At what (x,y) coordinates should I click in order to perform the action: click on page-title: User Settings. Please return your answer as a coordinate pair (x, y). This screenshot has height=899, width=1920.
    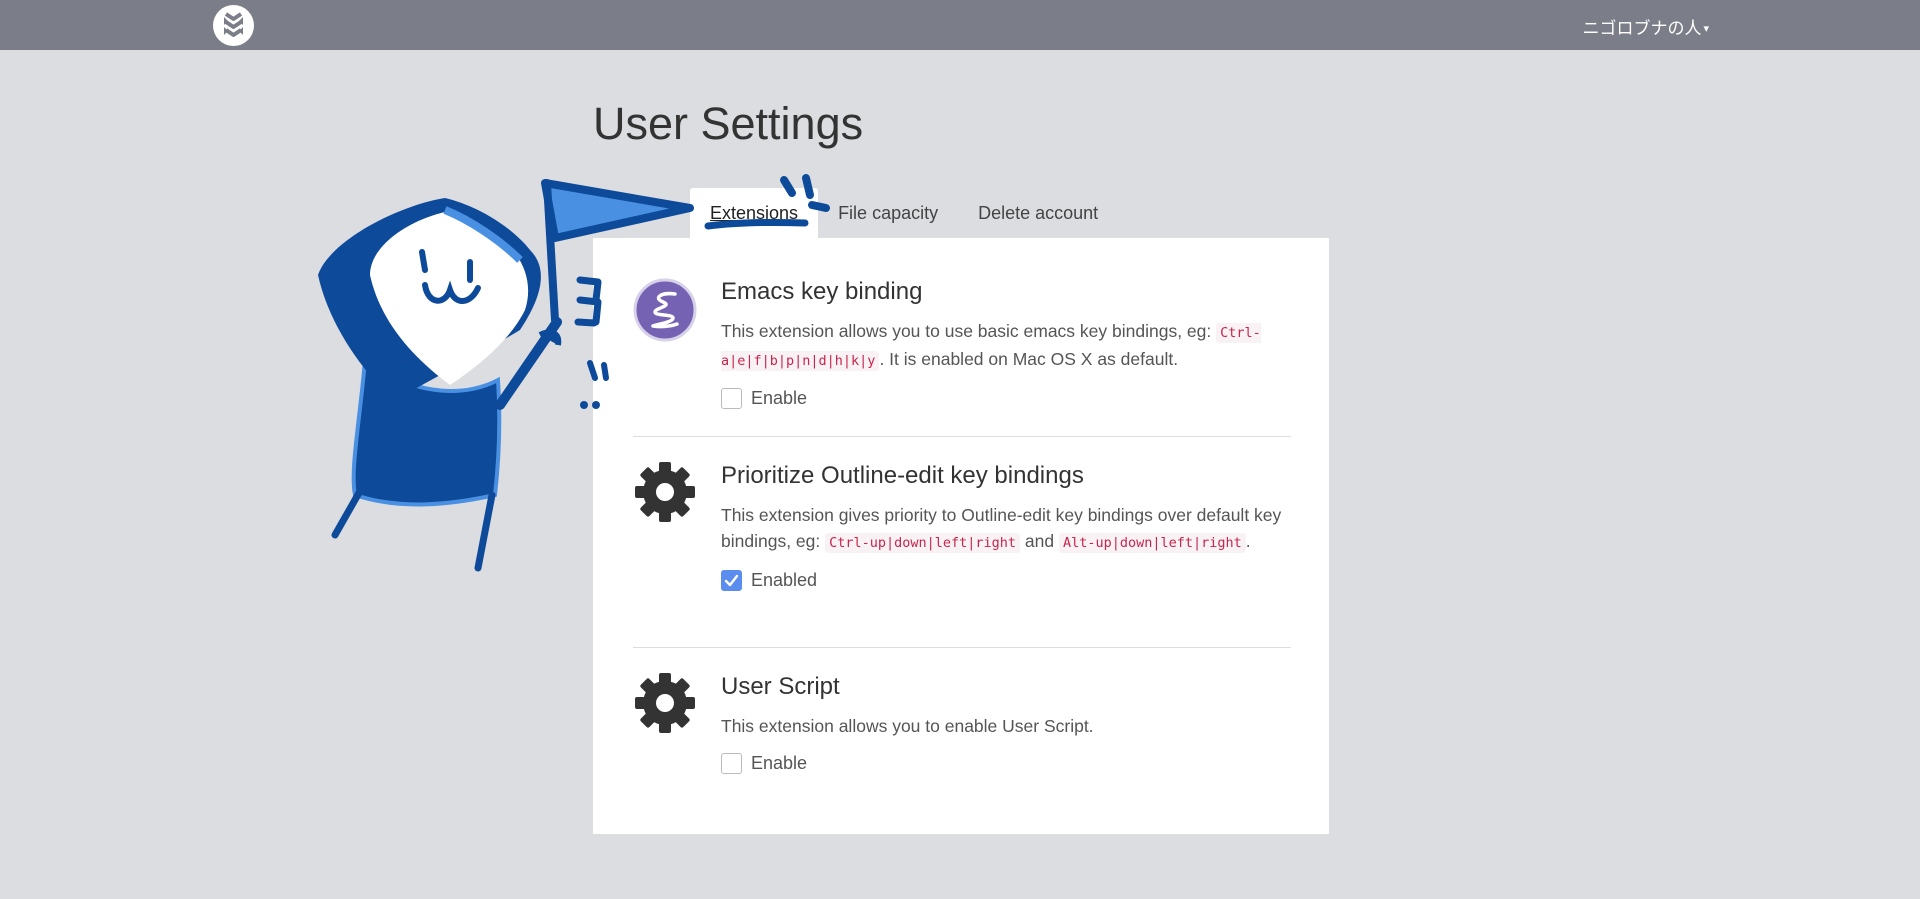
    Looking at the image, I should click on (728, 123).